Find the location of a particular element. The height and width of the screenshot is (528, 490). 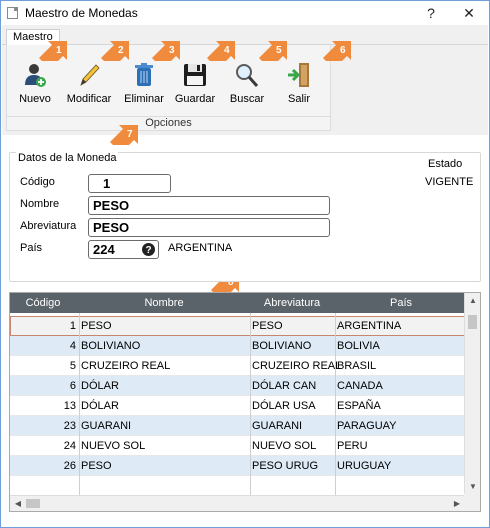

search-icon is located at coordinates (247, 75).